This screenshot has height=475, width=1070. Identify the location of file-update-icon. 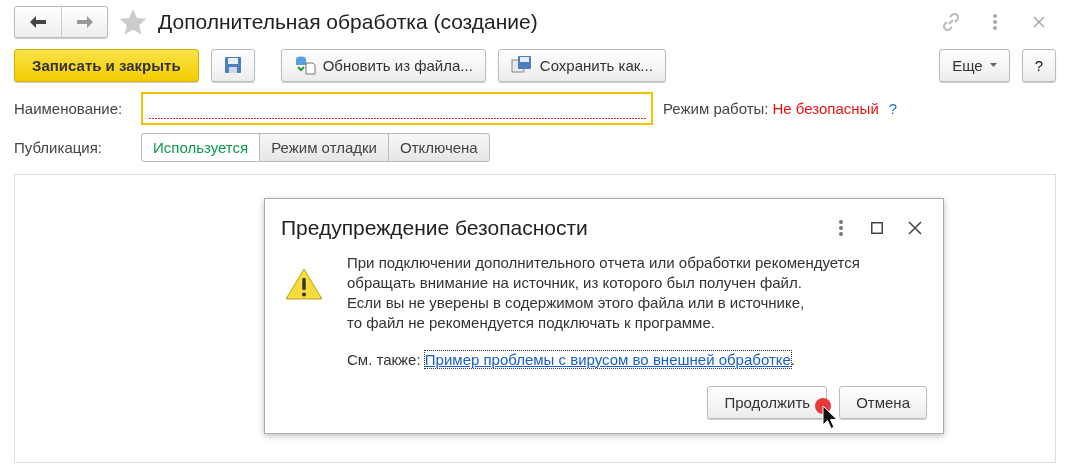
(304, 65).